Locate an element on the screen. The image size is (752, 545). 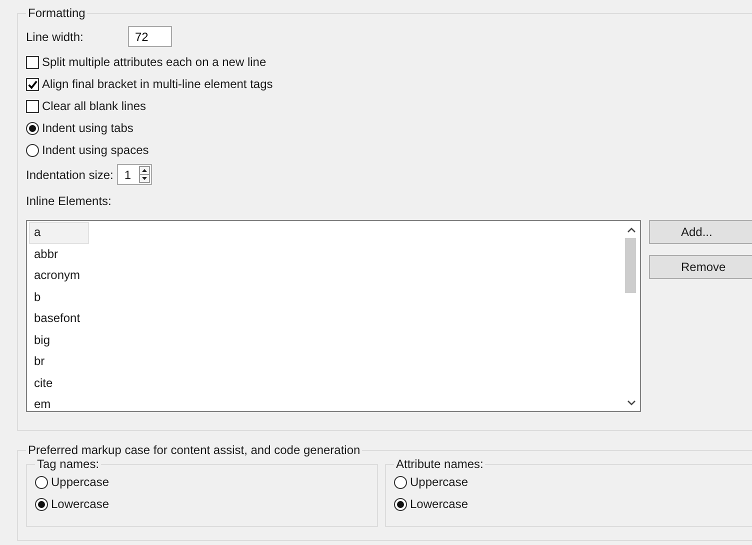
list-item: acronym is located at coordinates (59, 275).